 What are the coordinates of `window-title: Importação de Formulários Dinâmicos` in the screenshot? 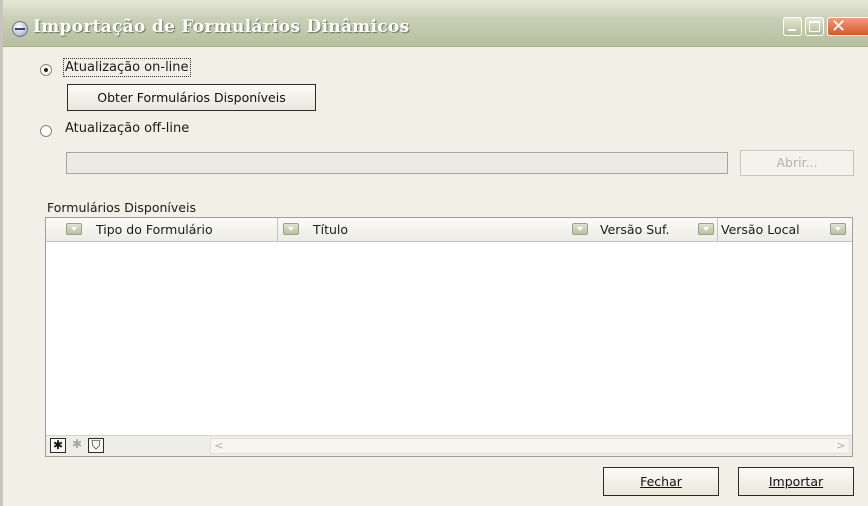 It's located at (221, 27).